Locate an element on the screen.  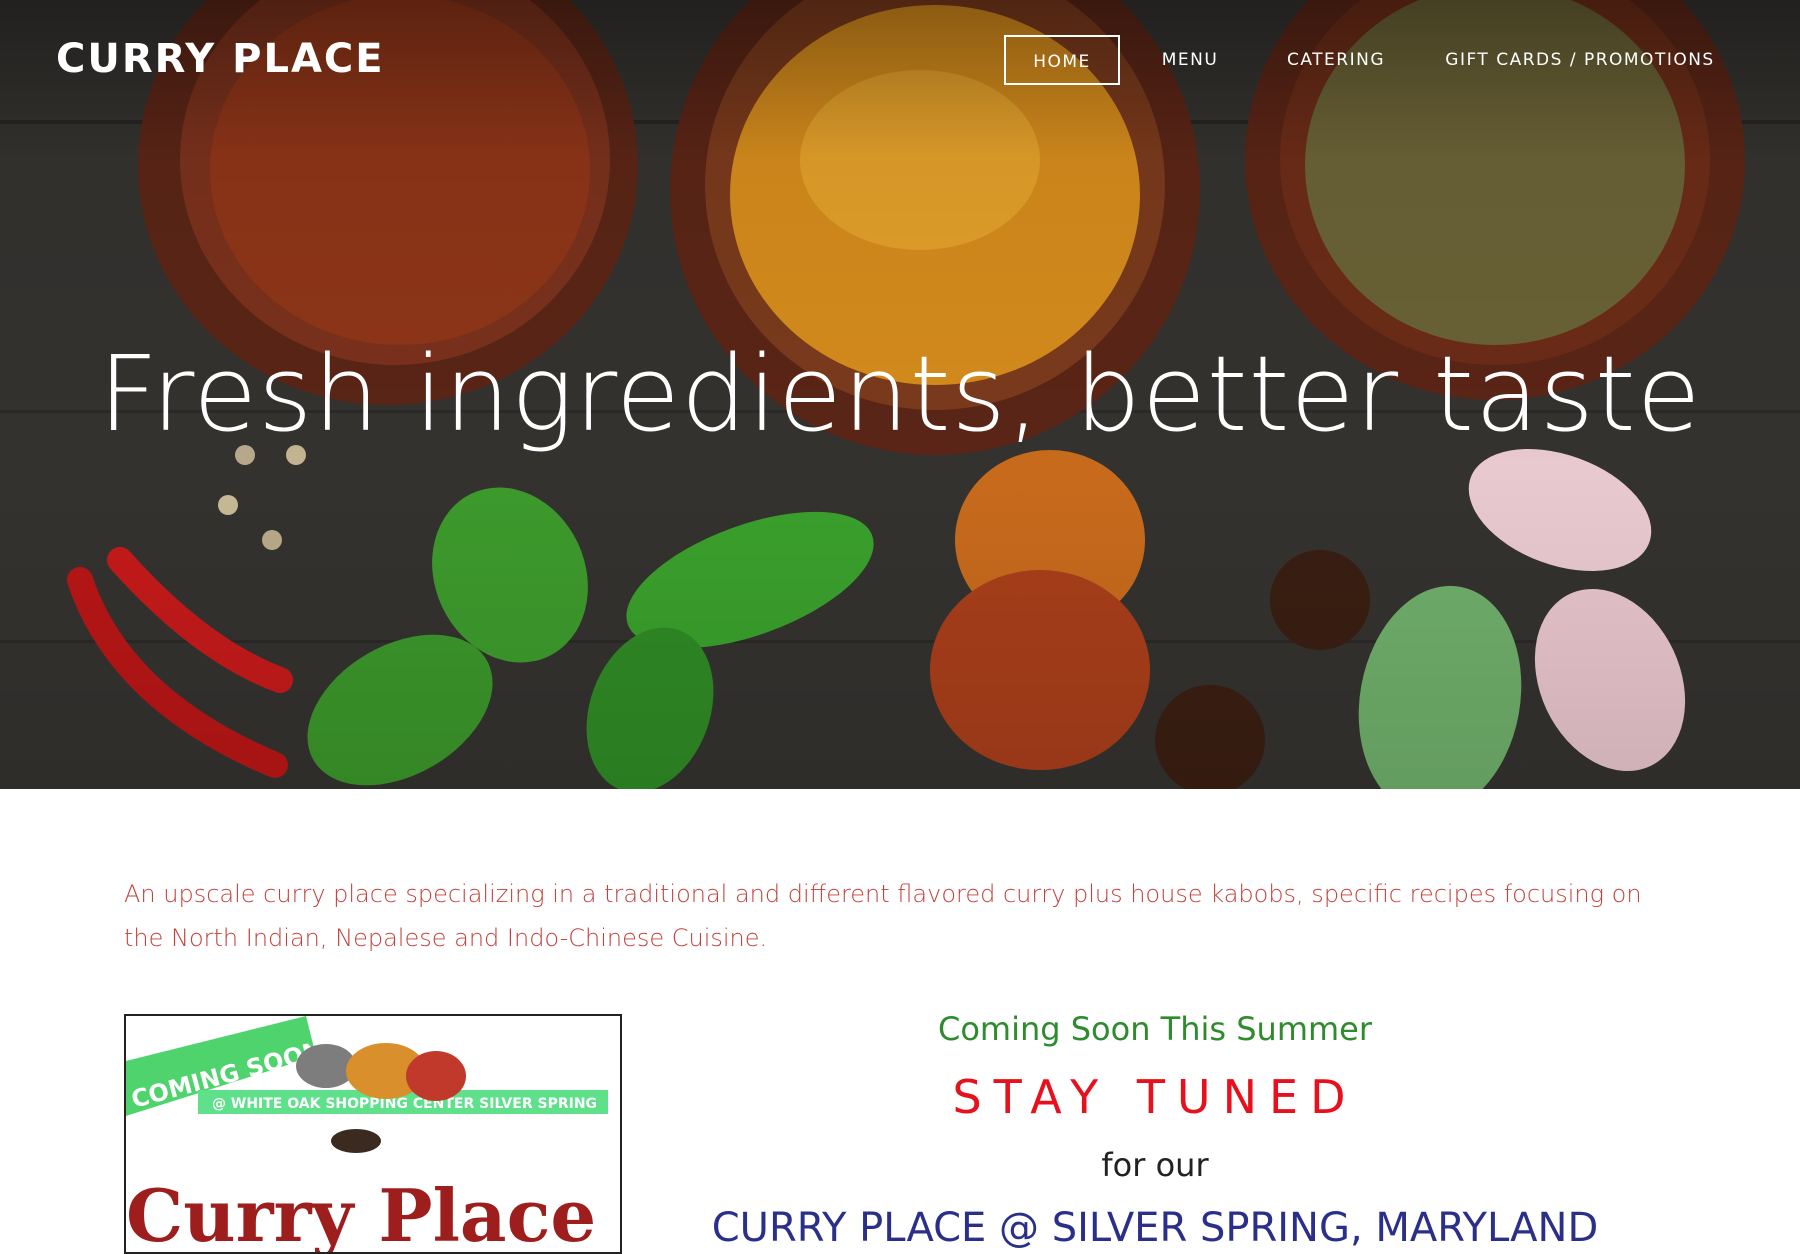
hero-title: Fresh ingredients, better taste is located at coordinates (900, 394).